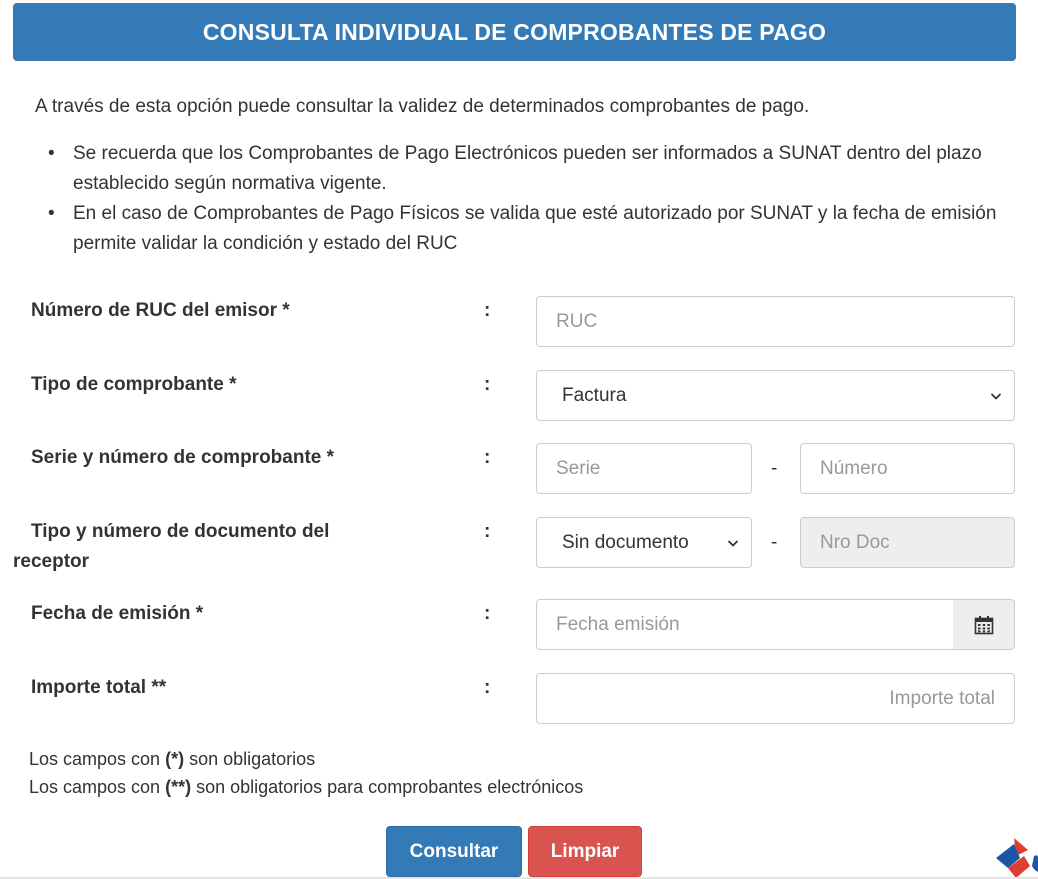 This screenshot has width=1038, height=879. Describe the element at coordinates (250, 759) in the screenshot. I see `required-note-suffix: son obligatorios` at that location.